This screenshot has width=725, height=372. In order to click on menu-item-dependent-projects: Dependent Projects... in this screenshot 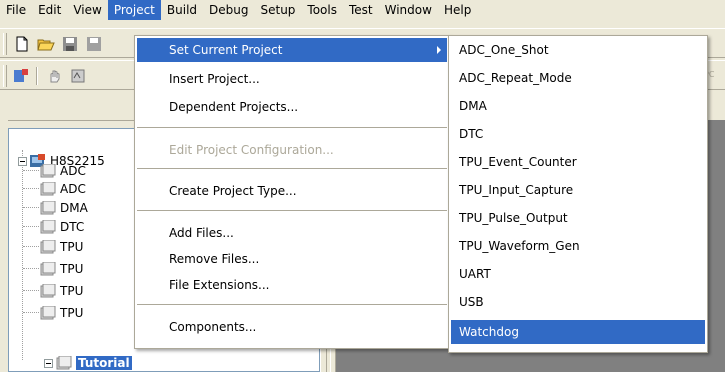, I will do `click(292, 107)`.